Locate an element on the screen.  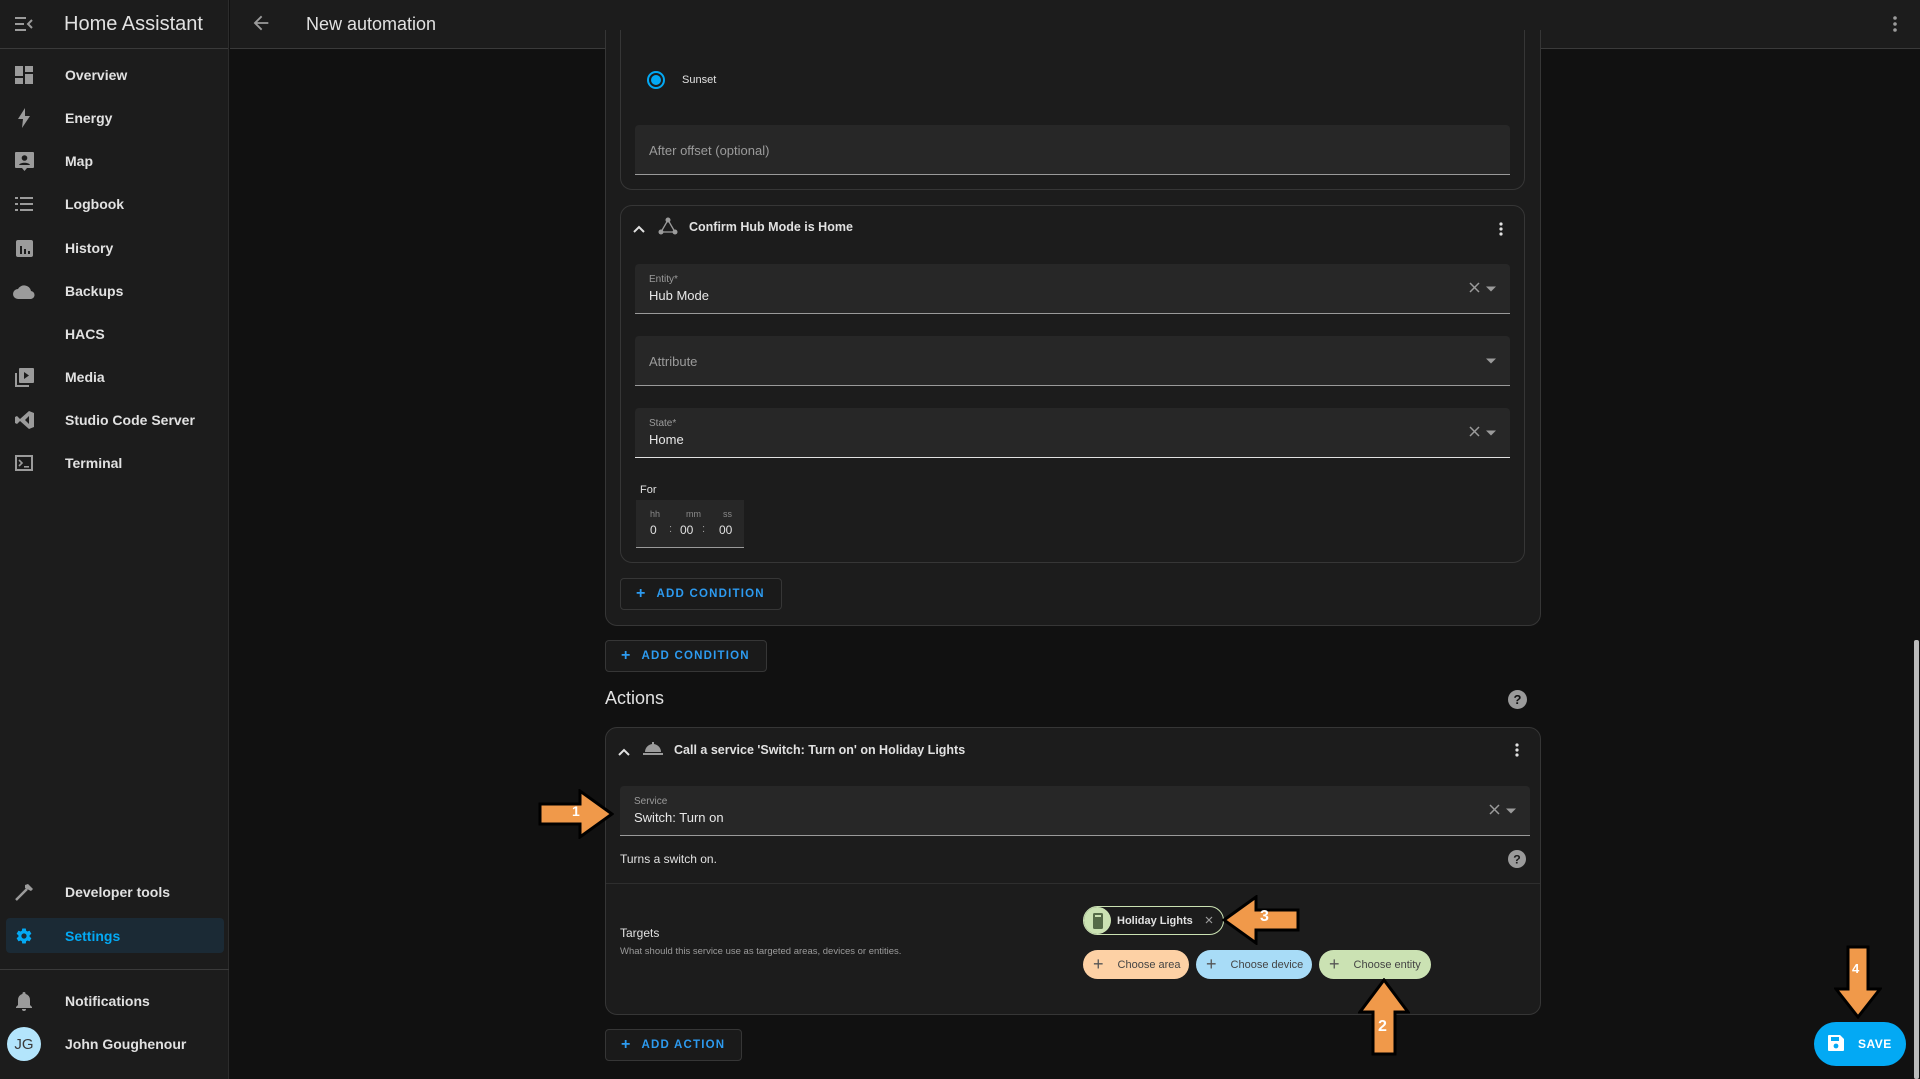
clear-state-button is located at coordinates (1474, 433).